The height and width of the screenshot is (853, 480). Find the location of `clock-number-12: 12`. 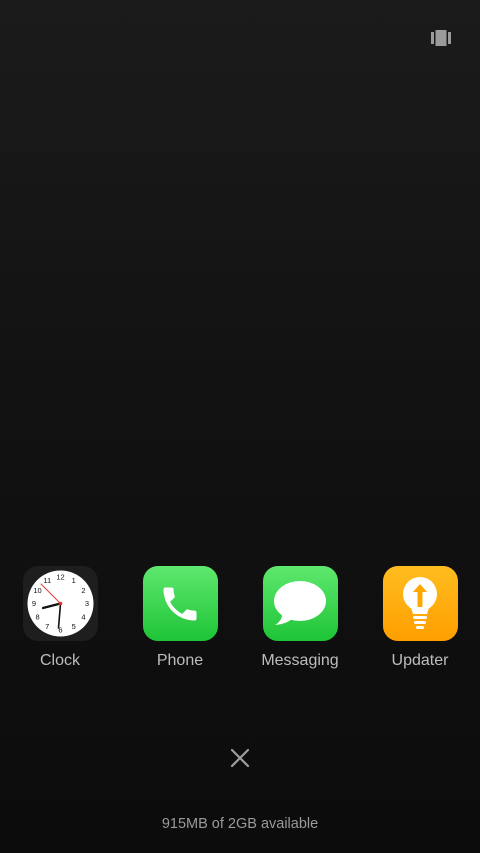

clock-number-12: 12 is located at coordinates (60, 577).